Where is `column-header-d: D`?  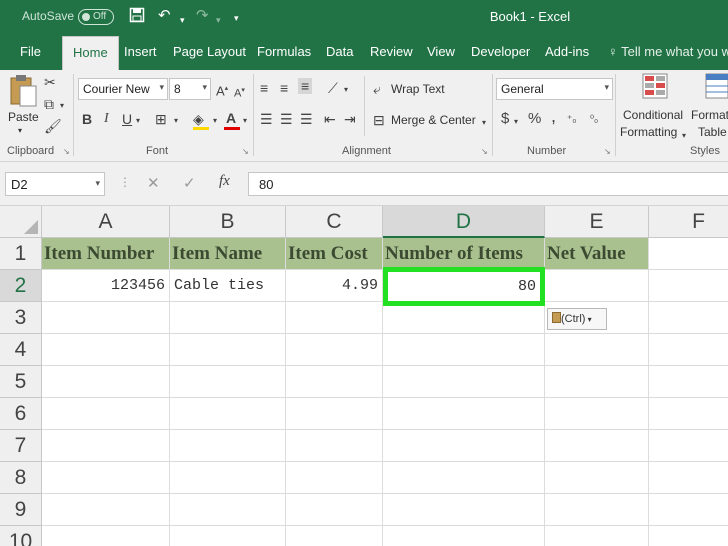 column-header-d: D is located at coordinates (464, 222).